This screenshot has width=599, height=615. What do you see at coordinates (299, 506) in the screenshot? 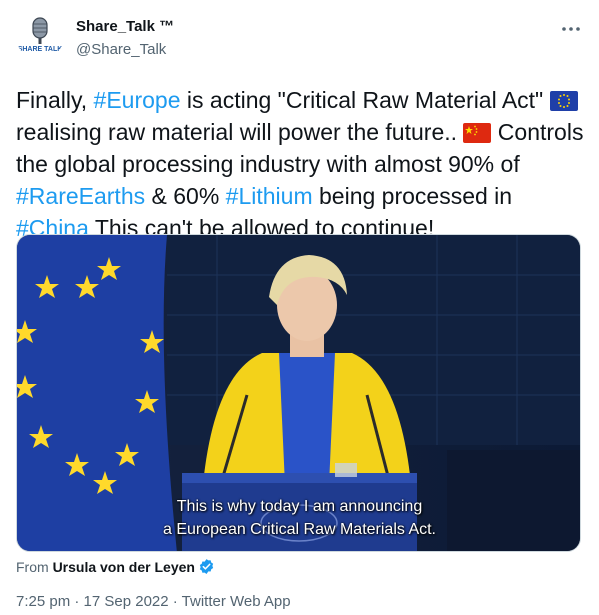
I see `video-caption-line1: This is why today I am announcing` at bounding box center [299, 506].